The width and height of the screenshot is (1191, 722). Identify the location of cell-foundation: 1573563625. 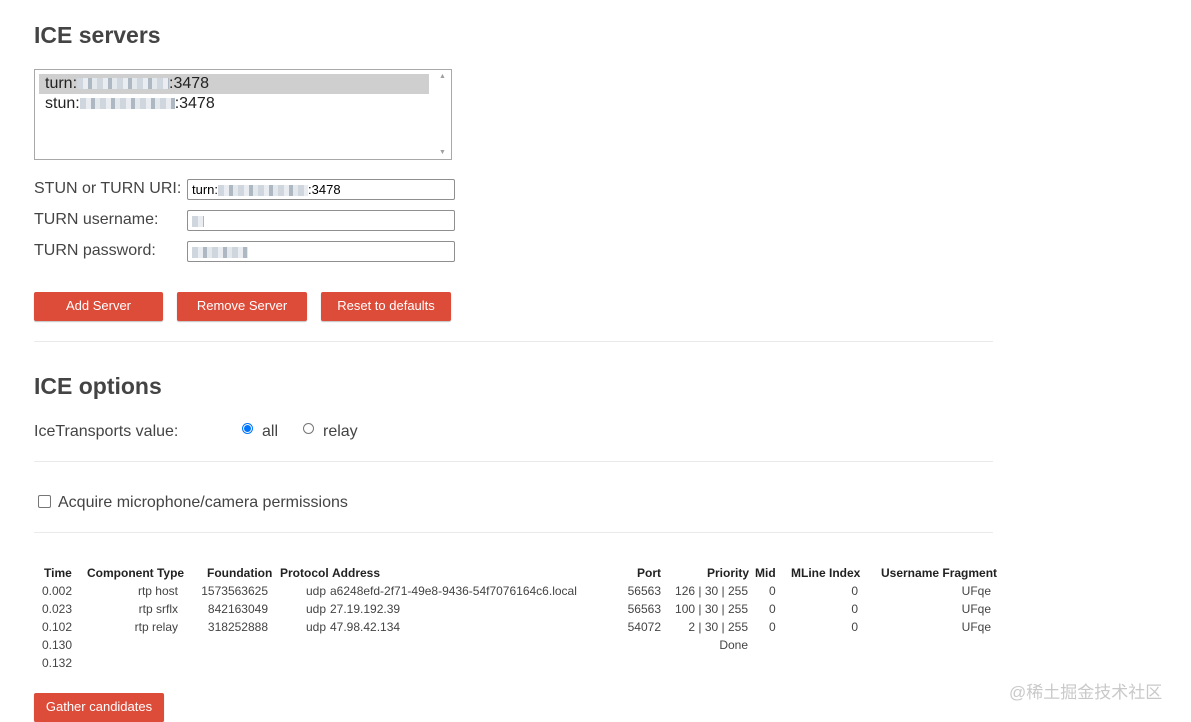
(234, 591).